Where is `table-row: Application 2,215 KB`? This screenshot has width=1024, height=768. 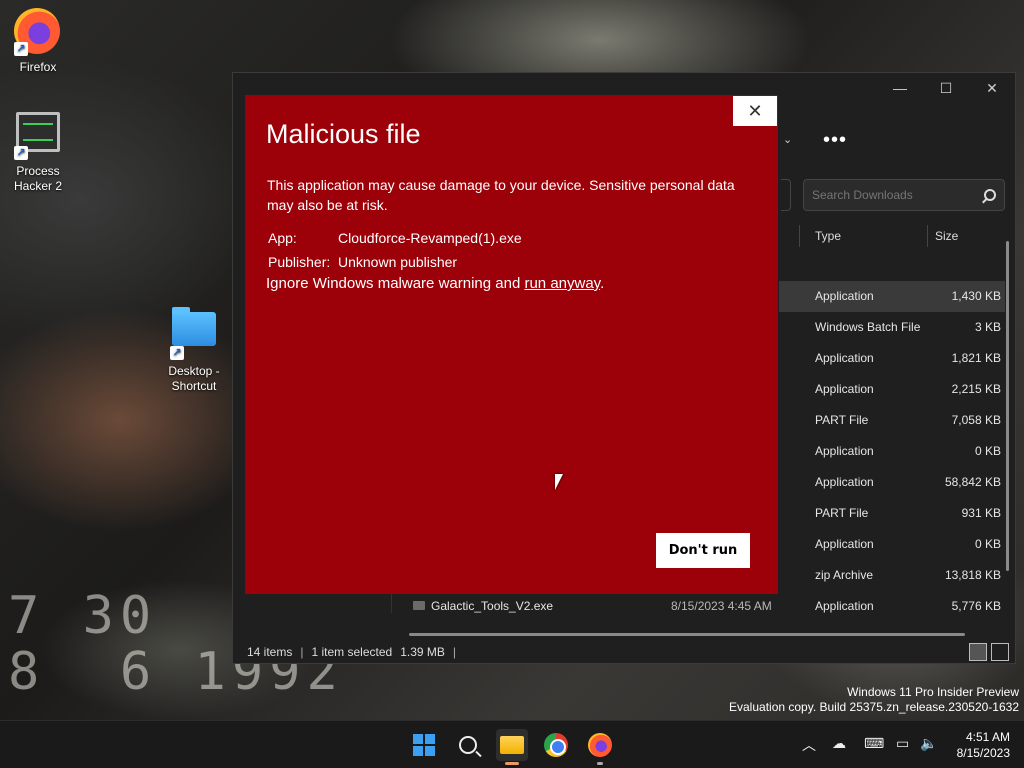
table-row: Application 2,215 KB is located at coordinates (892, 389).